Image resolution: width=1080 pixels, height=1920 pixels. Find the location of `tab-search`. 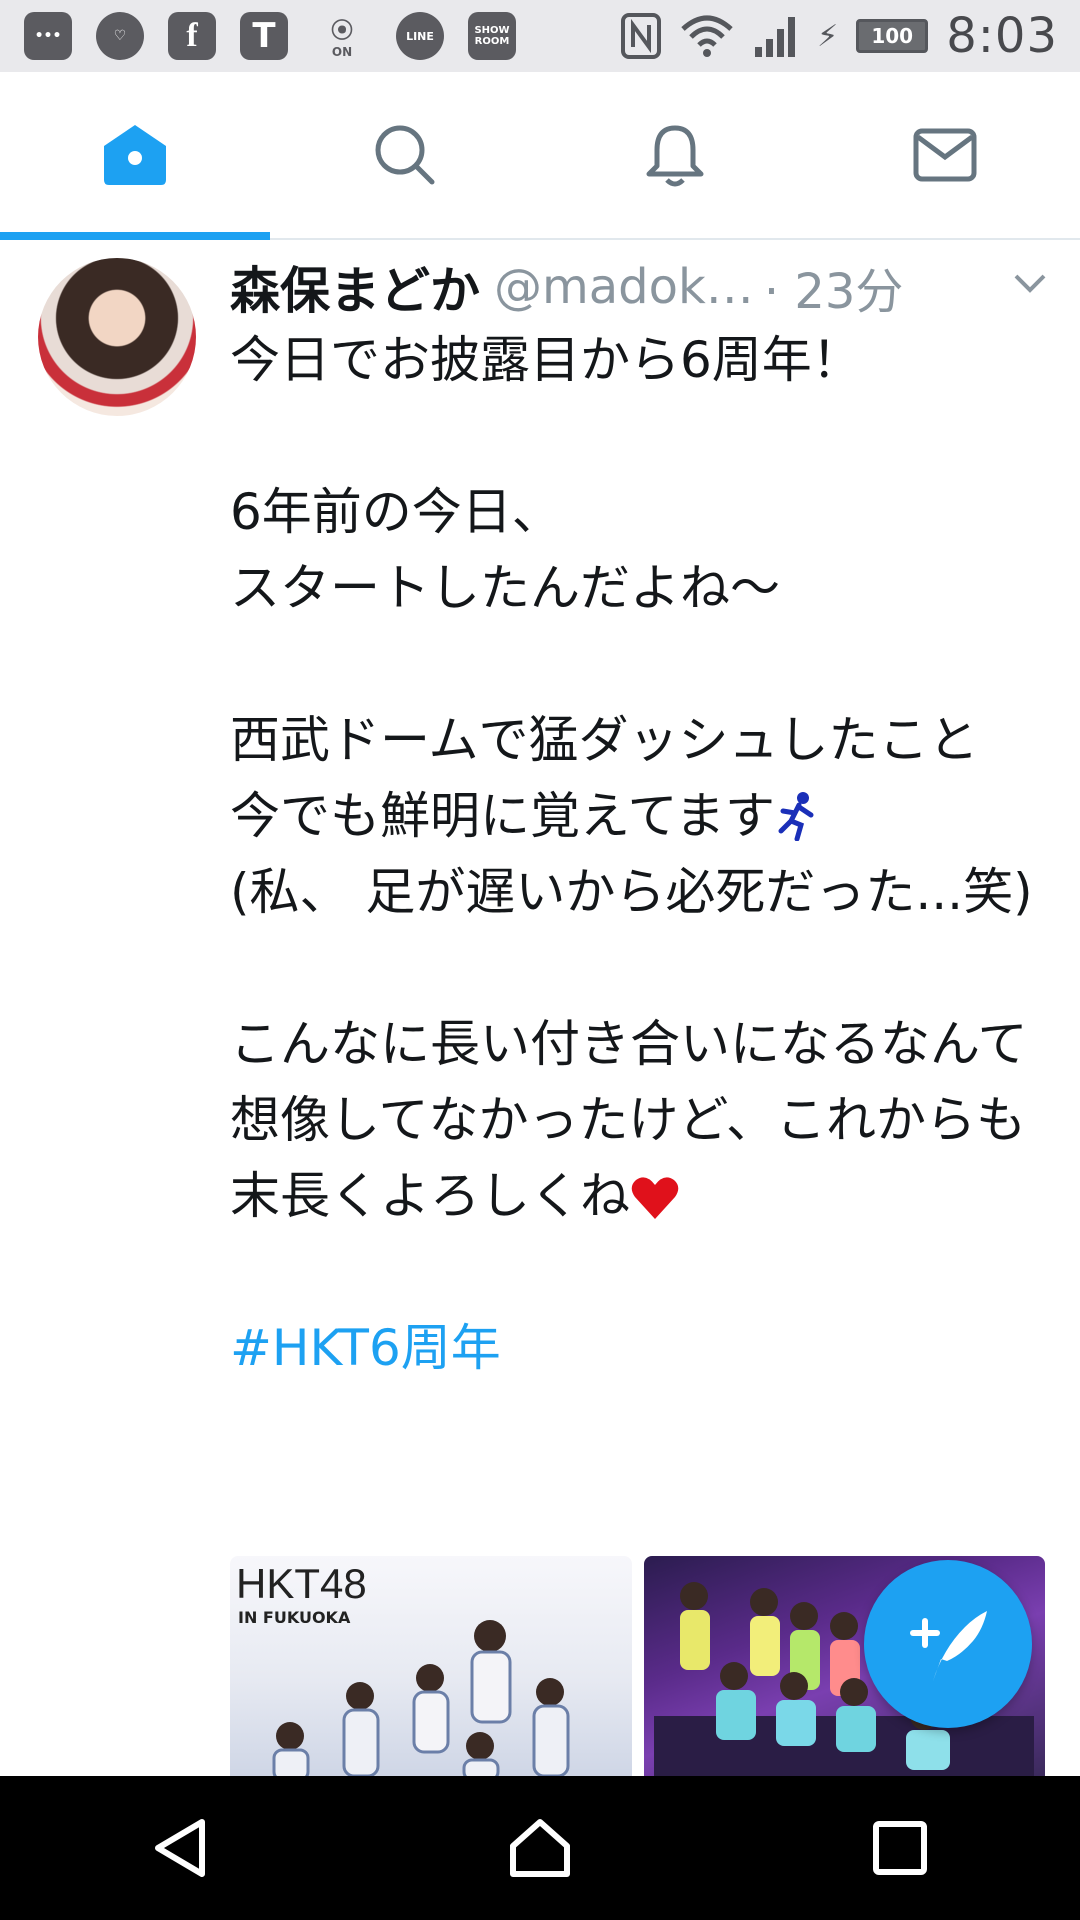

tab-search is located at coordinates (405, 155).